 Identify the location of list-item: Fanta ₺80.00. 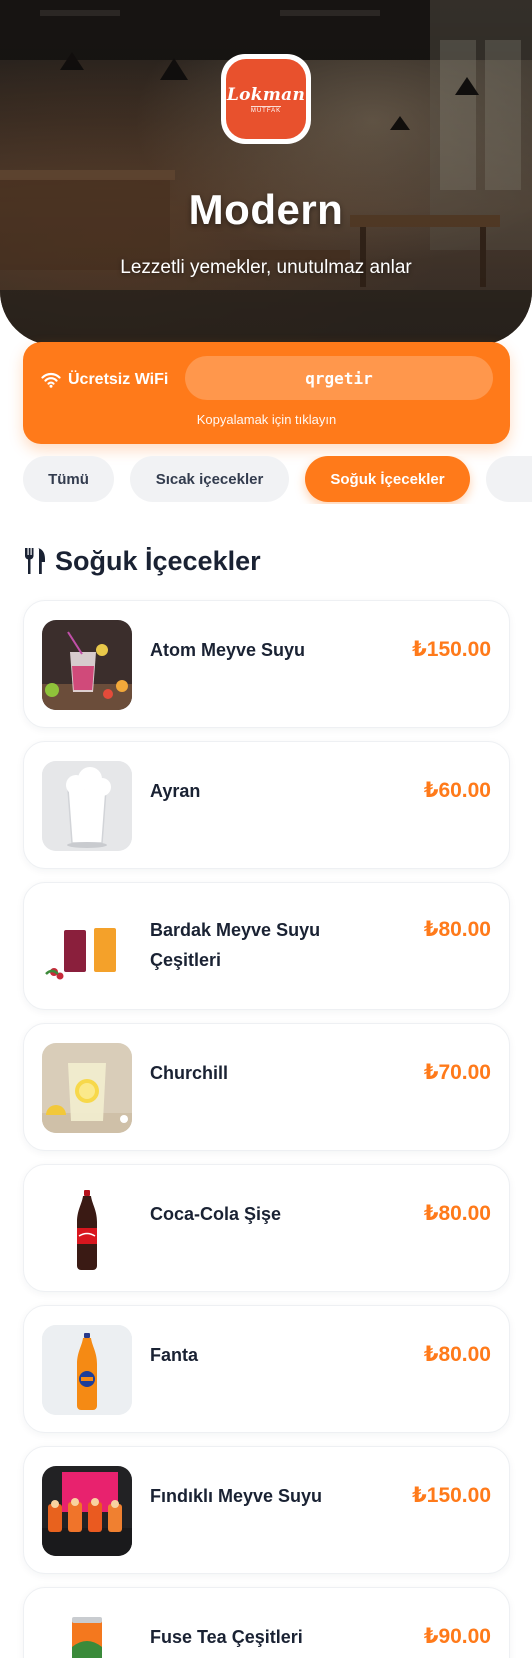
(266, 1369).